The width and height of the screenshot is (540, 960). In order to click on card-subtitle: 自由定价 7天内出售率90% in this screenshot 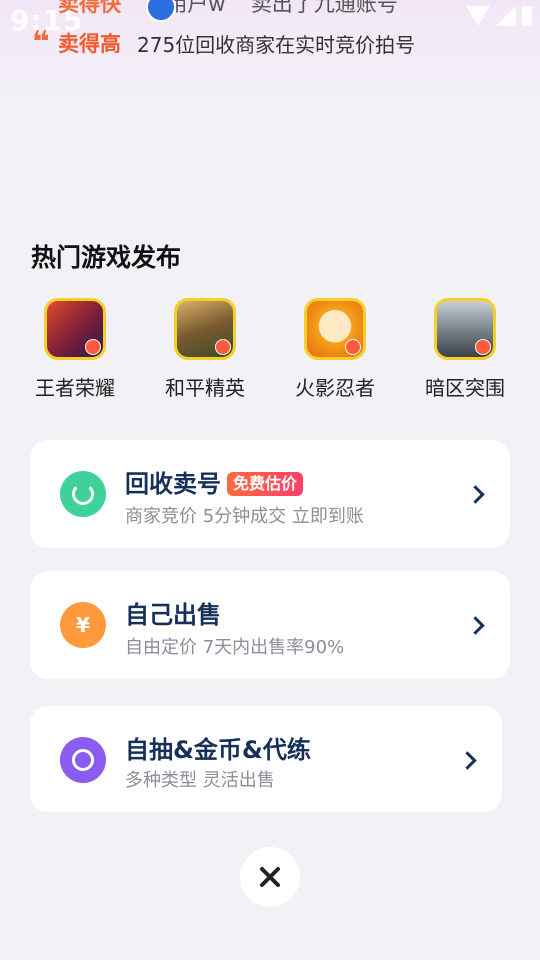, I will do `click(235, 647)`.